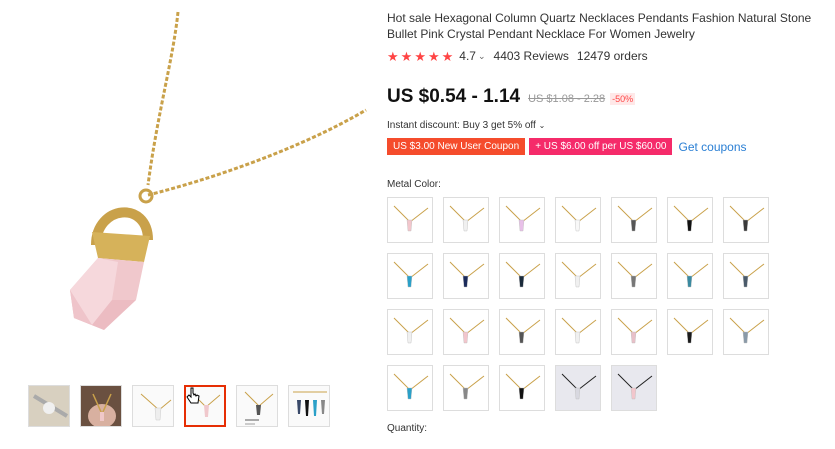  What do you see at coordinates (461, 125) in the screenshot?
I see `instant-discount-text: Instant discount: Buy 3 get 5% off` at bounding box center [461, 125].